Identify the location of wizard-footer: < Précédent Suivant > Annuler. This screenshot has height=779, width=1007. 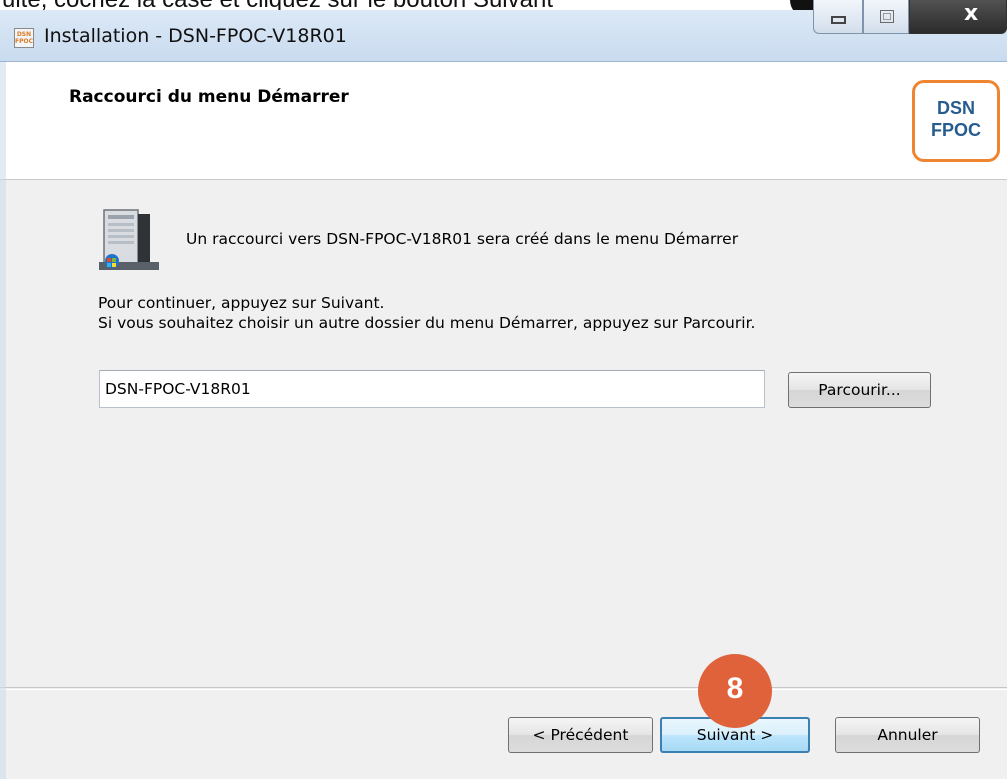
(503, 733).